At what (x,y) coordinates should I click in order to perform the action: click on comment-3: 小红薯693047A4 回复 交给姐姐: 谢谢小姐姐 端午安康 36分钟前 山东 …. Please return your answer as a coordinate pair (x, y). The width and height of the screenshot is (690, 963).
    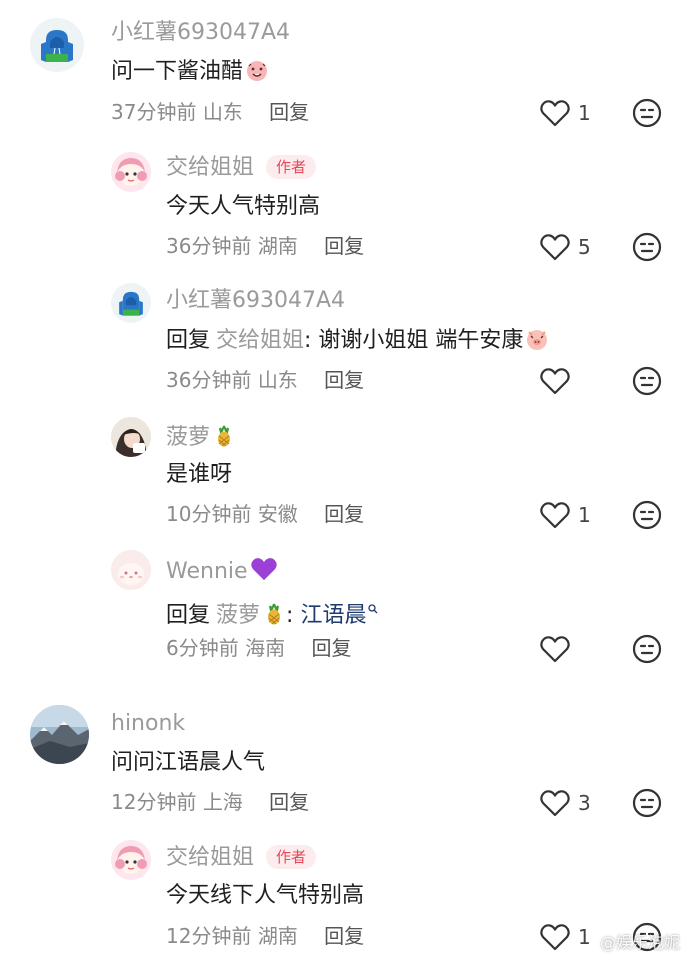
    Looking at the image, I should click on (345, 336).